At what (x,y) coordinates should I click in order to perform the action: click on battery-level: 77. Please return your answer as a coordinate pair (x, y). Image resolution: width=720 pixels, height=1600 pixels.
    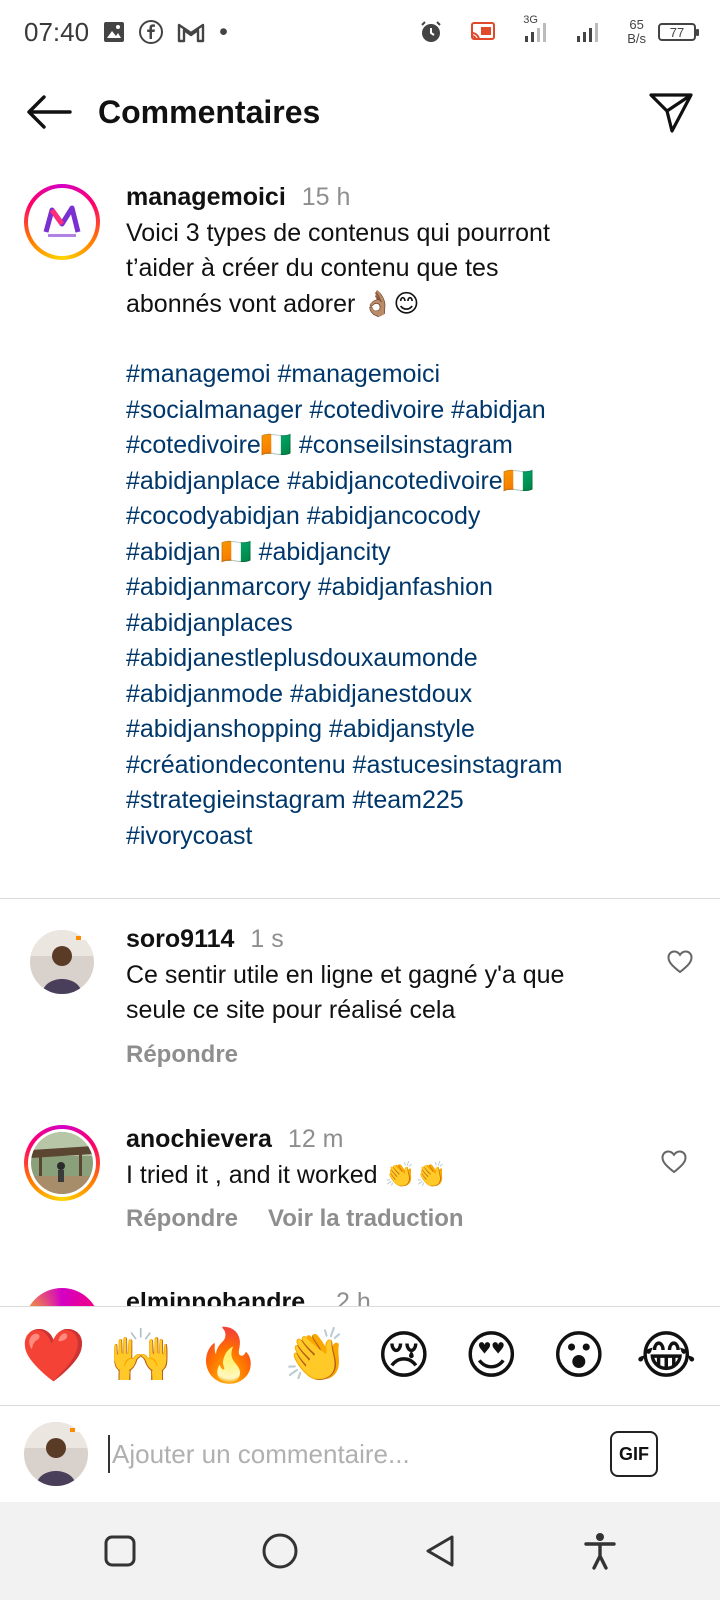
    Looking at the image, I should click on (677, 32).